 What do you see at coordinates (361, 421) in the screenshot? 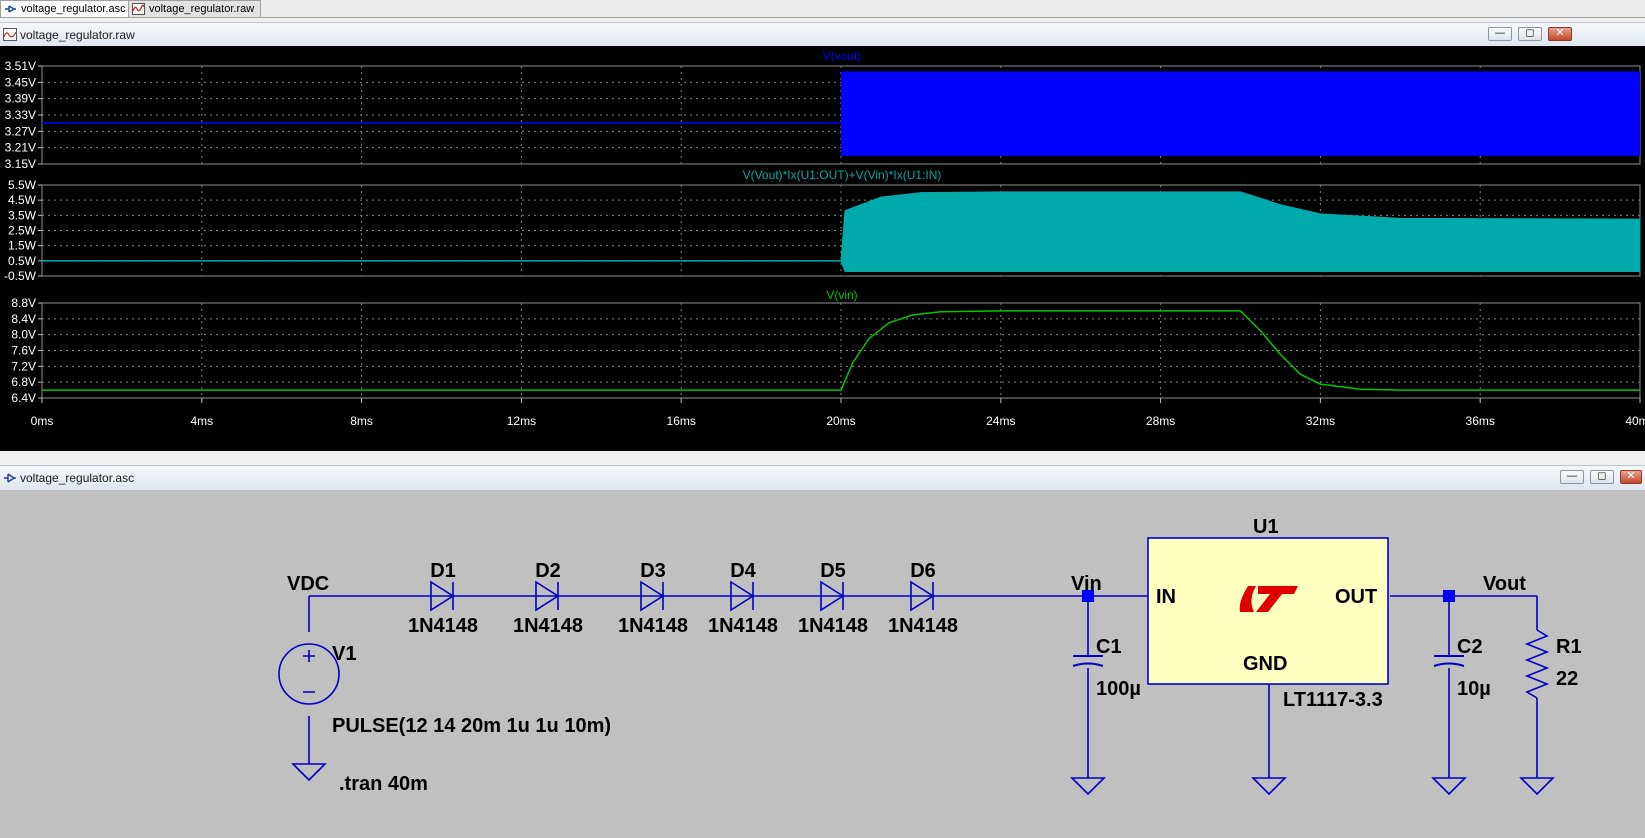
I see `x-tick-label: 8ms` at bounding box center [361, 421].